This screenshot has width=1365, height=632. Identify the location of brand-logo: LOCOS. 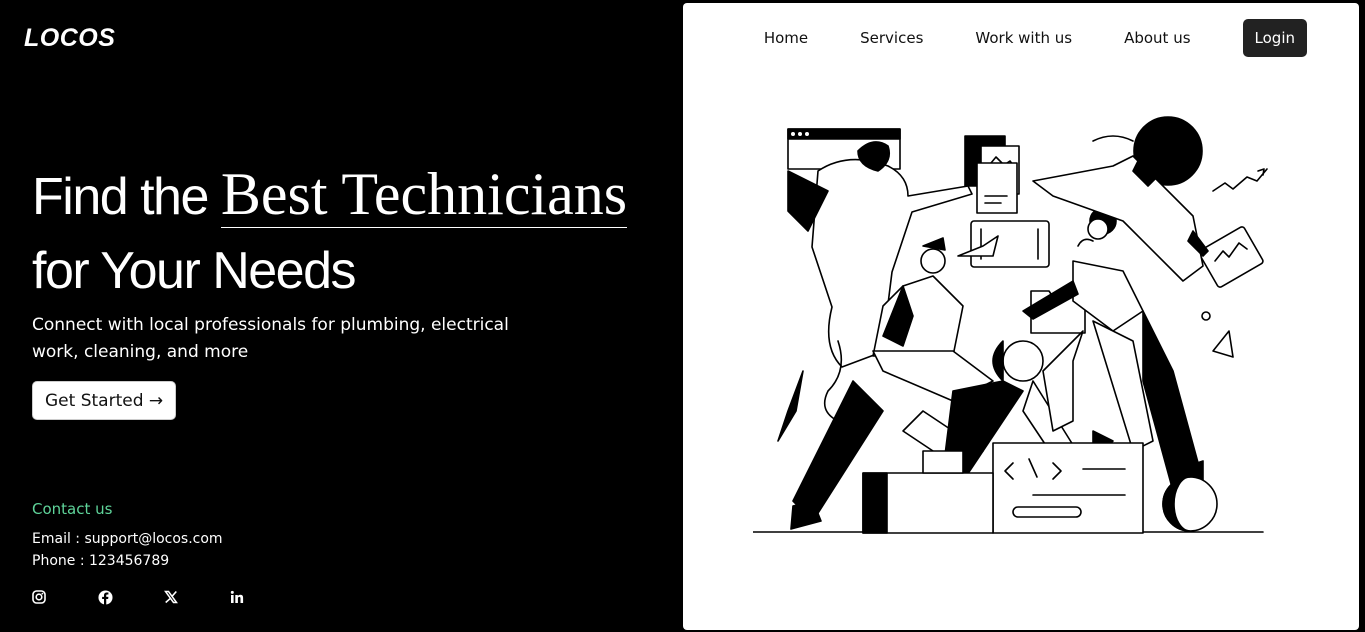
(69, 38).